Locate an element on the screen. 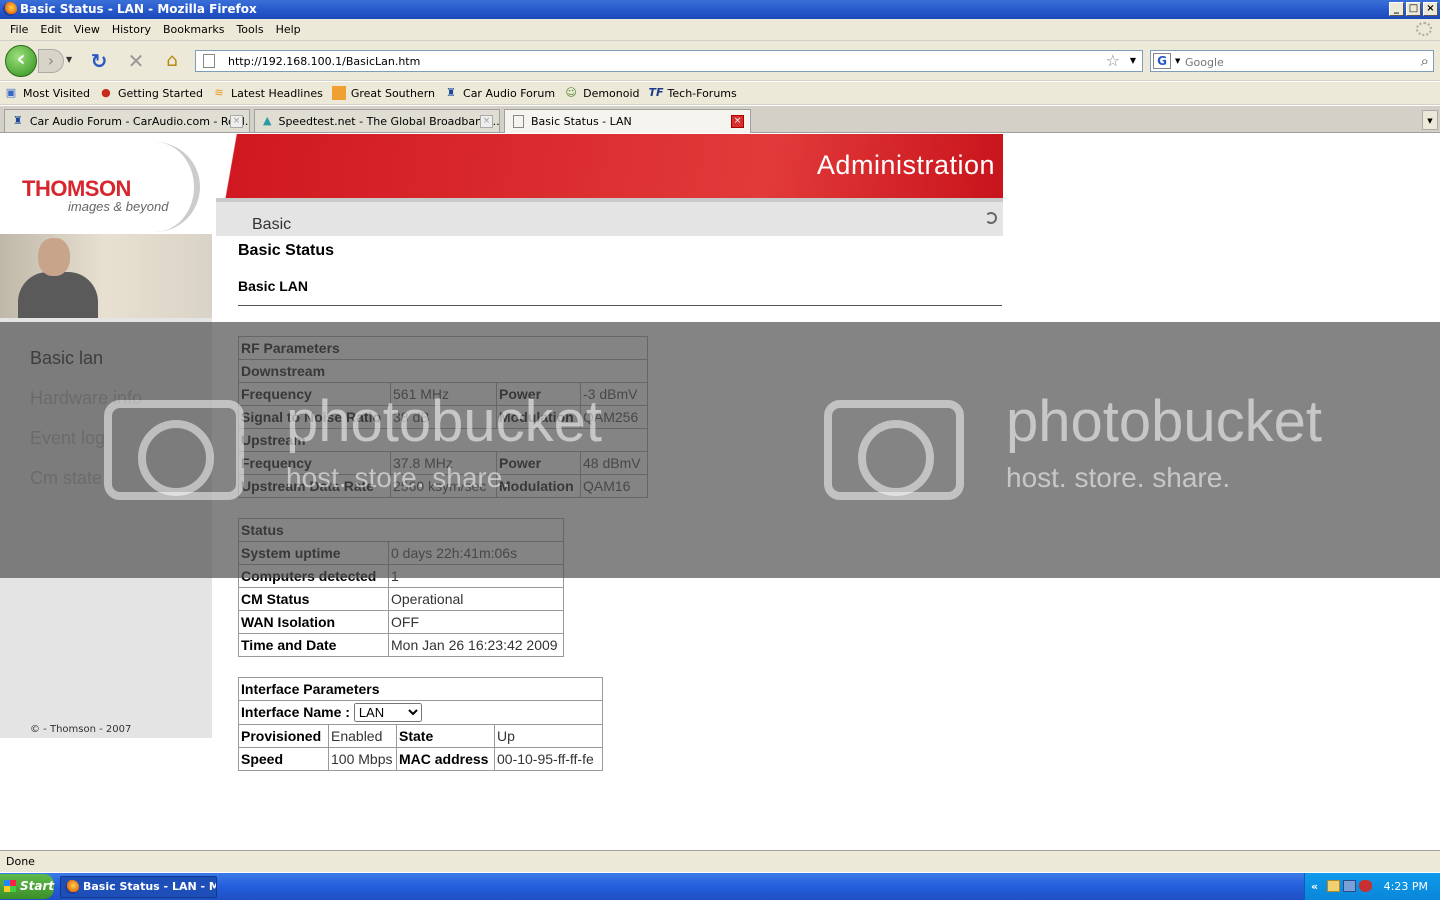 The height and width of the screenshot is (900, 1440). address-bar: ☆ ▼ is located at coordinates (669, 61).